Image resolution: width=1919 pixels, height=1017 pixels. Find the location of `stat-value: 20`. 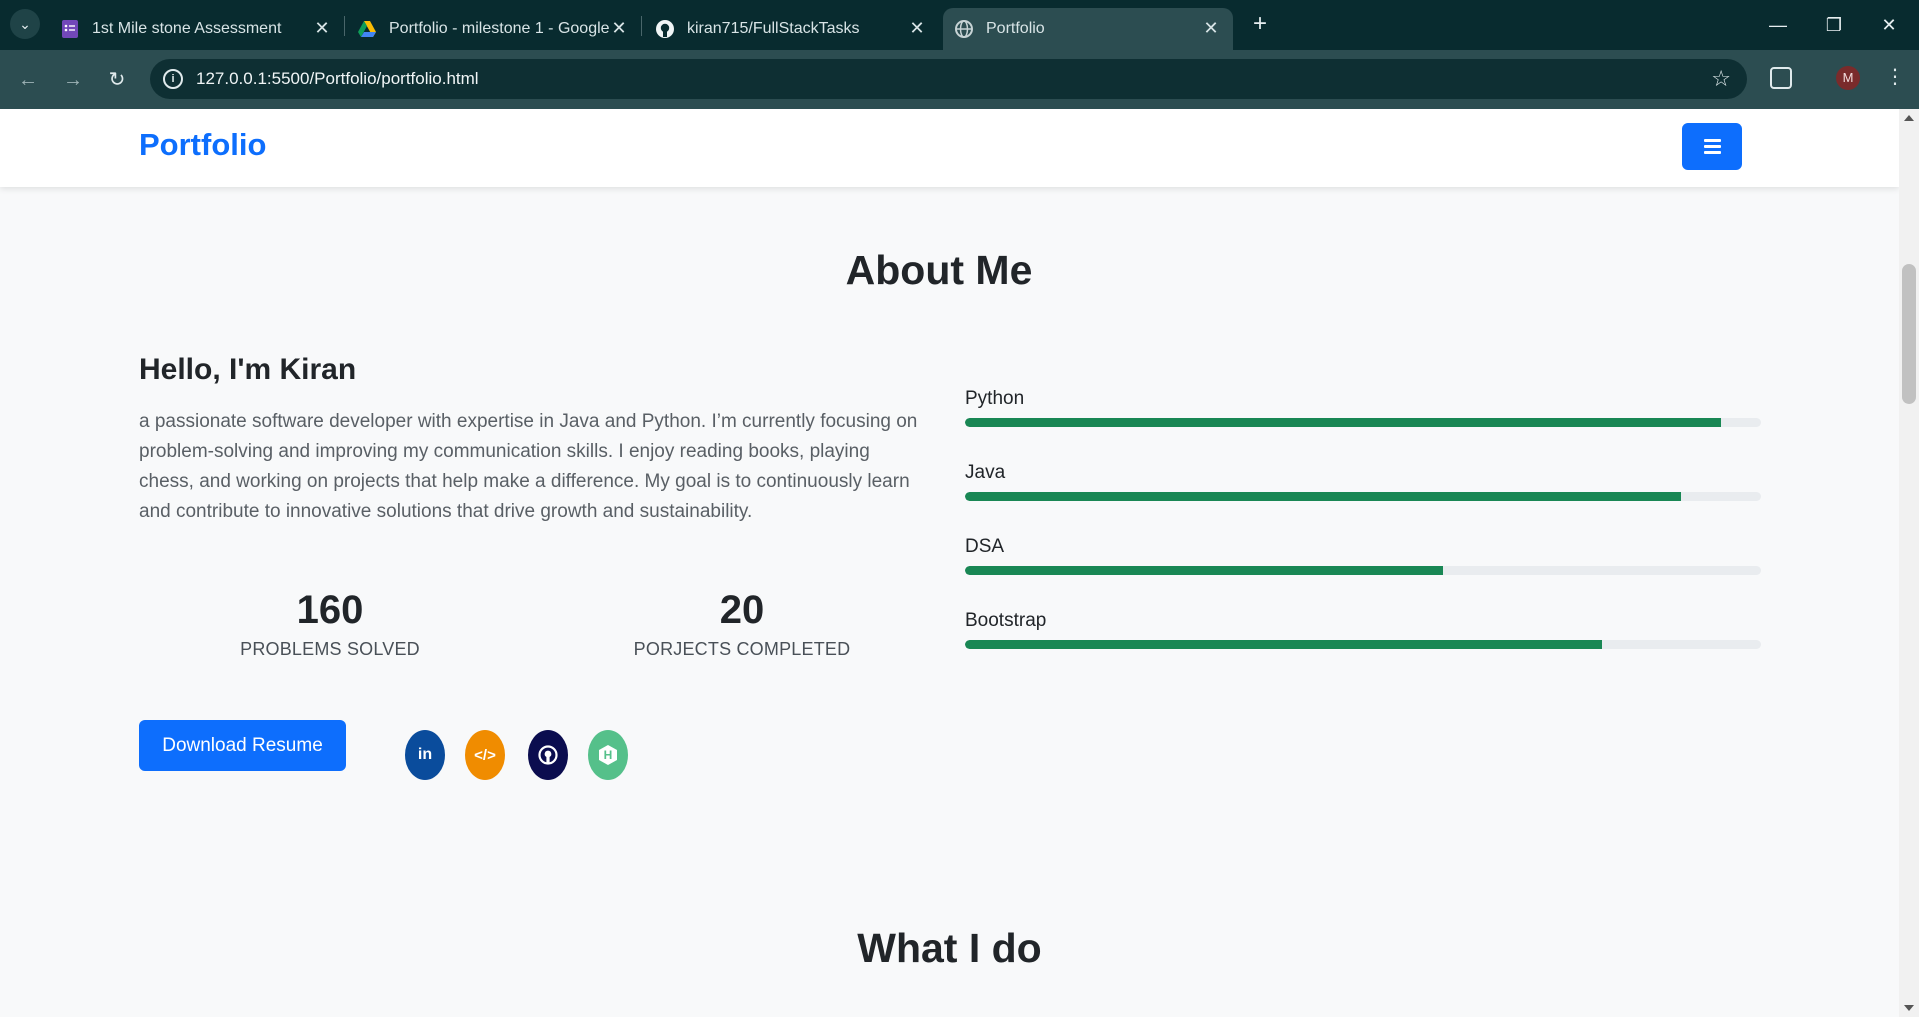

stat-value: 20 is located at coordinates (742, 610).